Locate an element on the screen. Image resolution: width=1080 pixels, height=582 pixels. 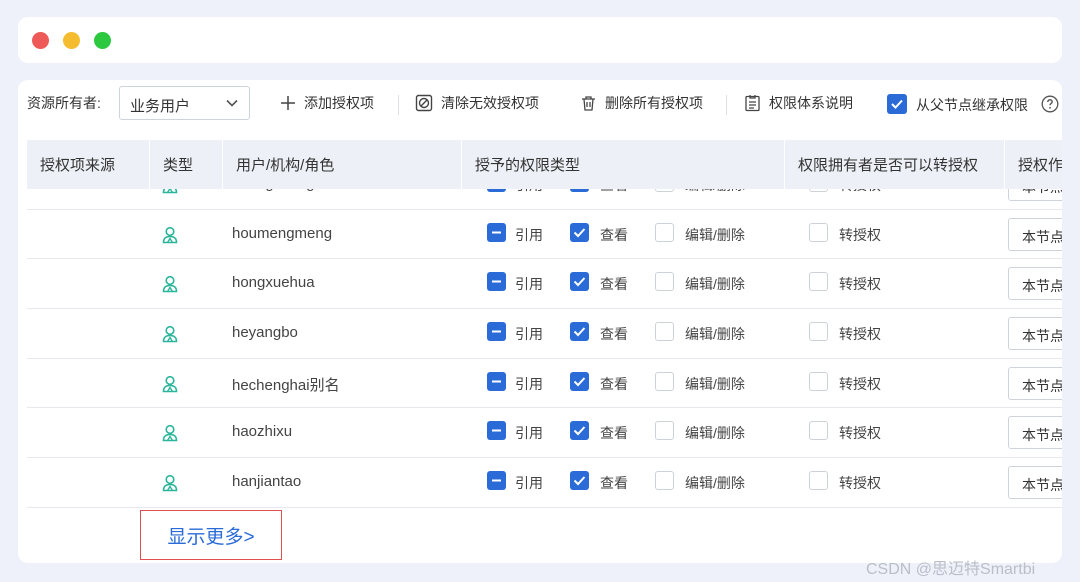
maximize-window-button is located at coordinates (102, 40).